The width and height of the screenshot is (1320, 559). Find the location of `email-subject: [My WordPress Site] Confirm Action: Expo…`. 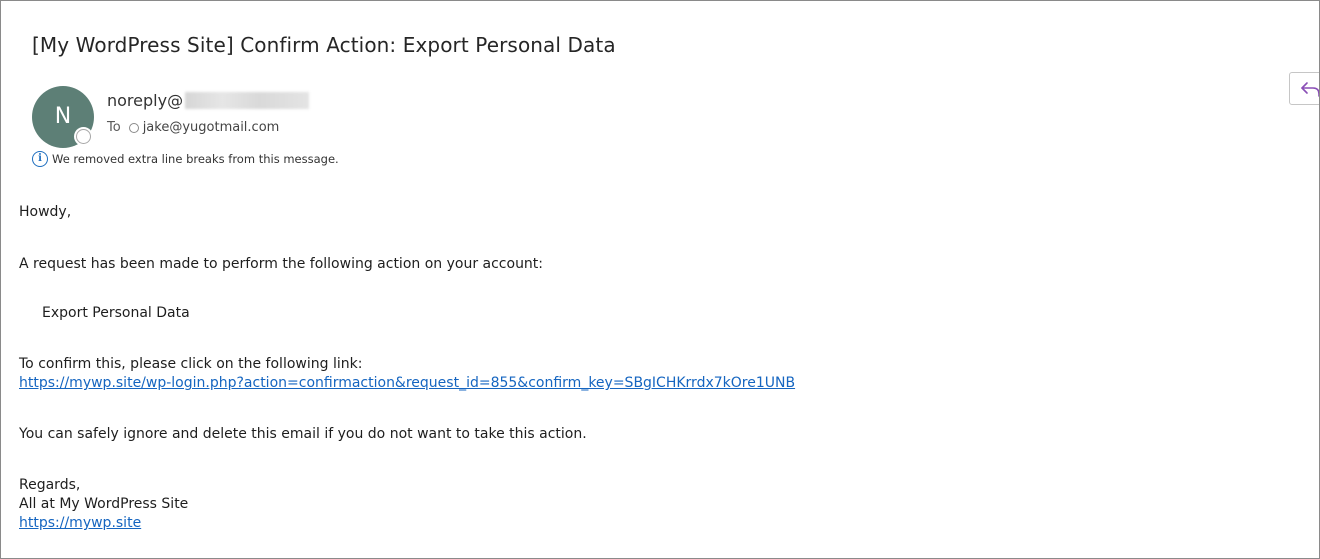

email-subject: [My WordPress Site] Confirm Action: Expo… is located at coordinates (324, 45).